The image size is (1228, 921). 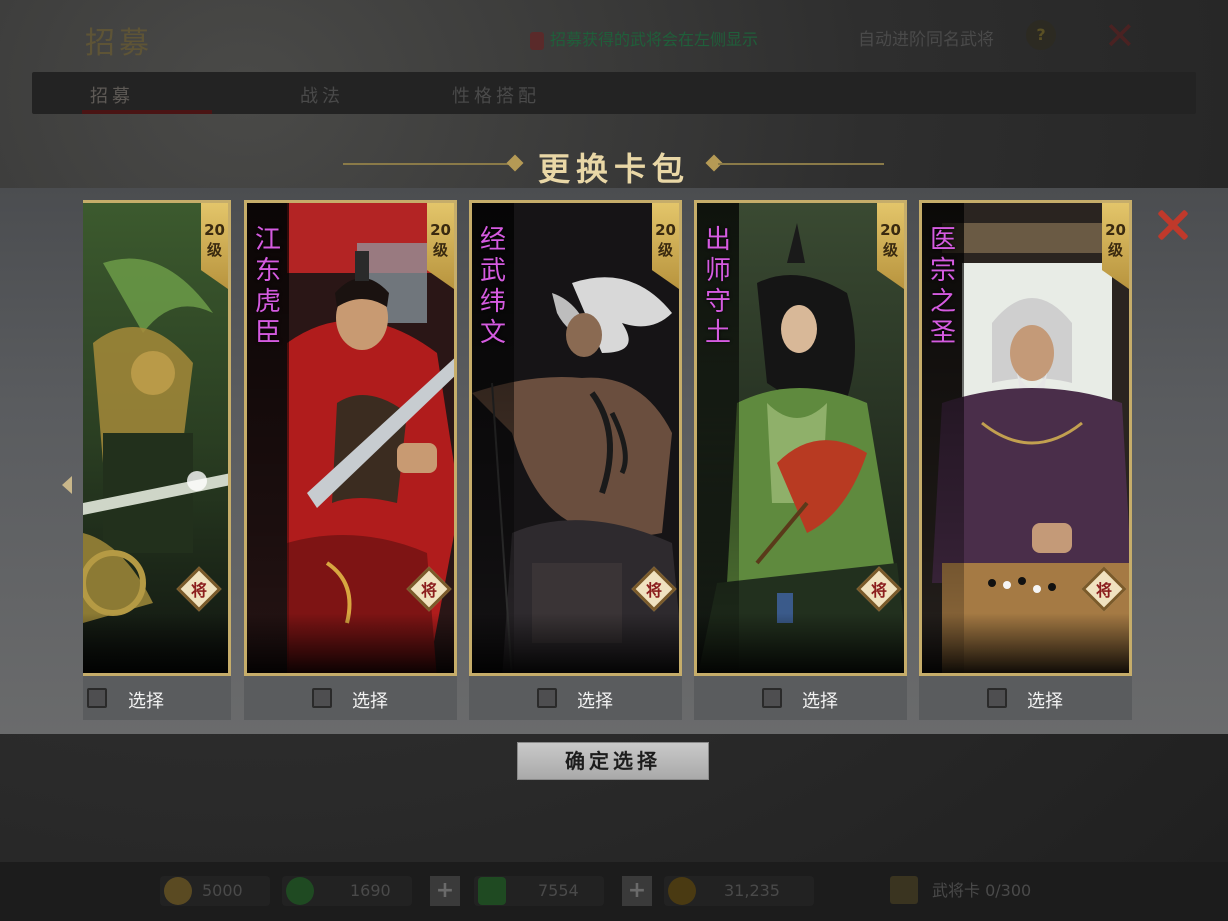 I want to click on token-icon, so click(x=492, y=891).